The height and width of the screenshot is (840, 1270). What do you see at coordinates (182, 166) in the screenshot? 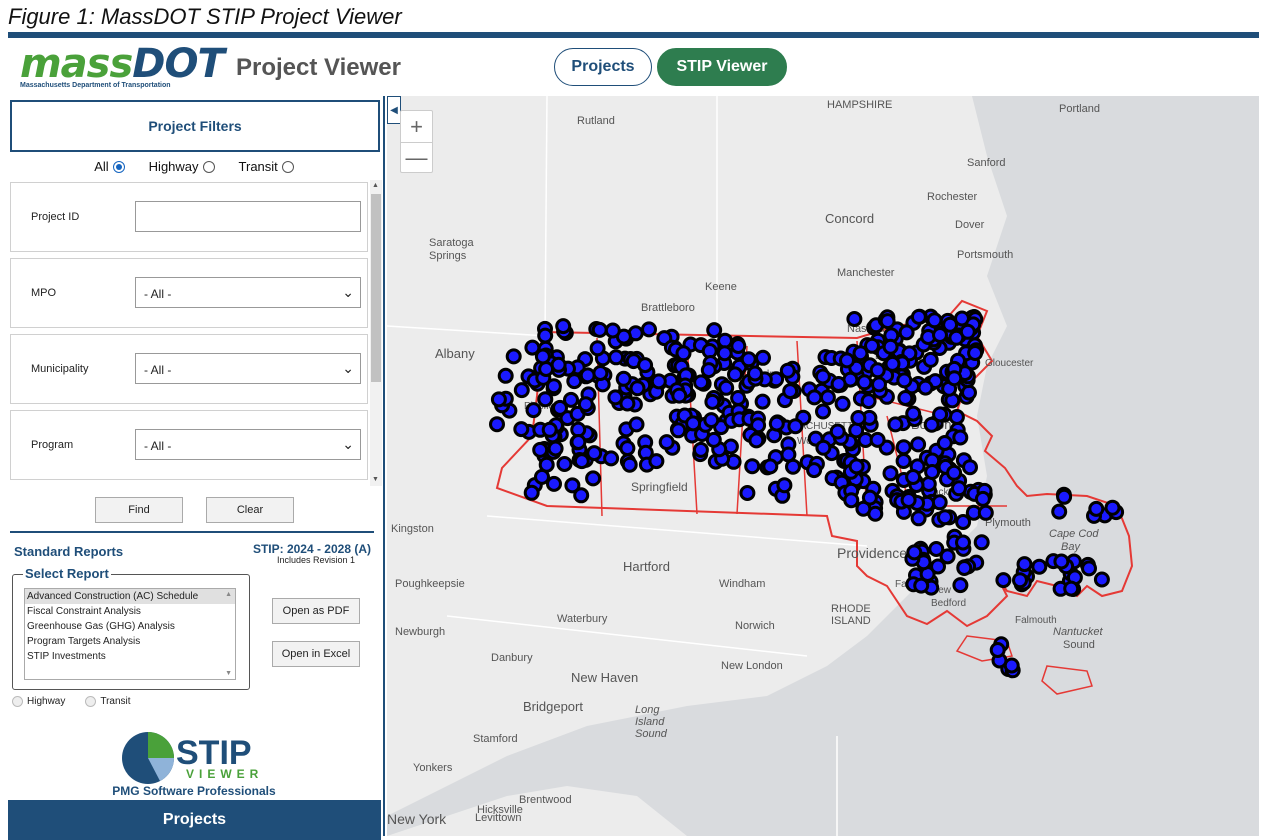
I see `radio-highway: Highway` at bounding box center [182, 166].